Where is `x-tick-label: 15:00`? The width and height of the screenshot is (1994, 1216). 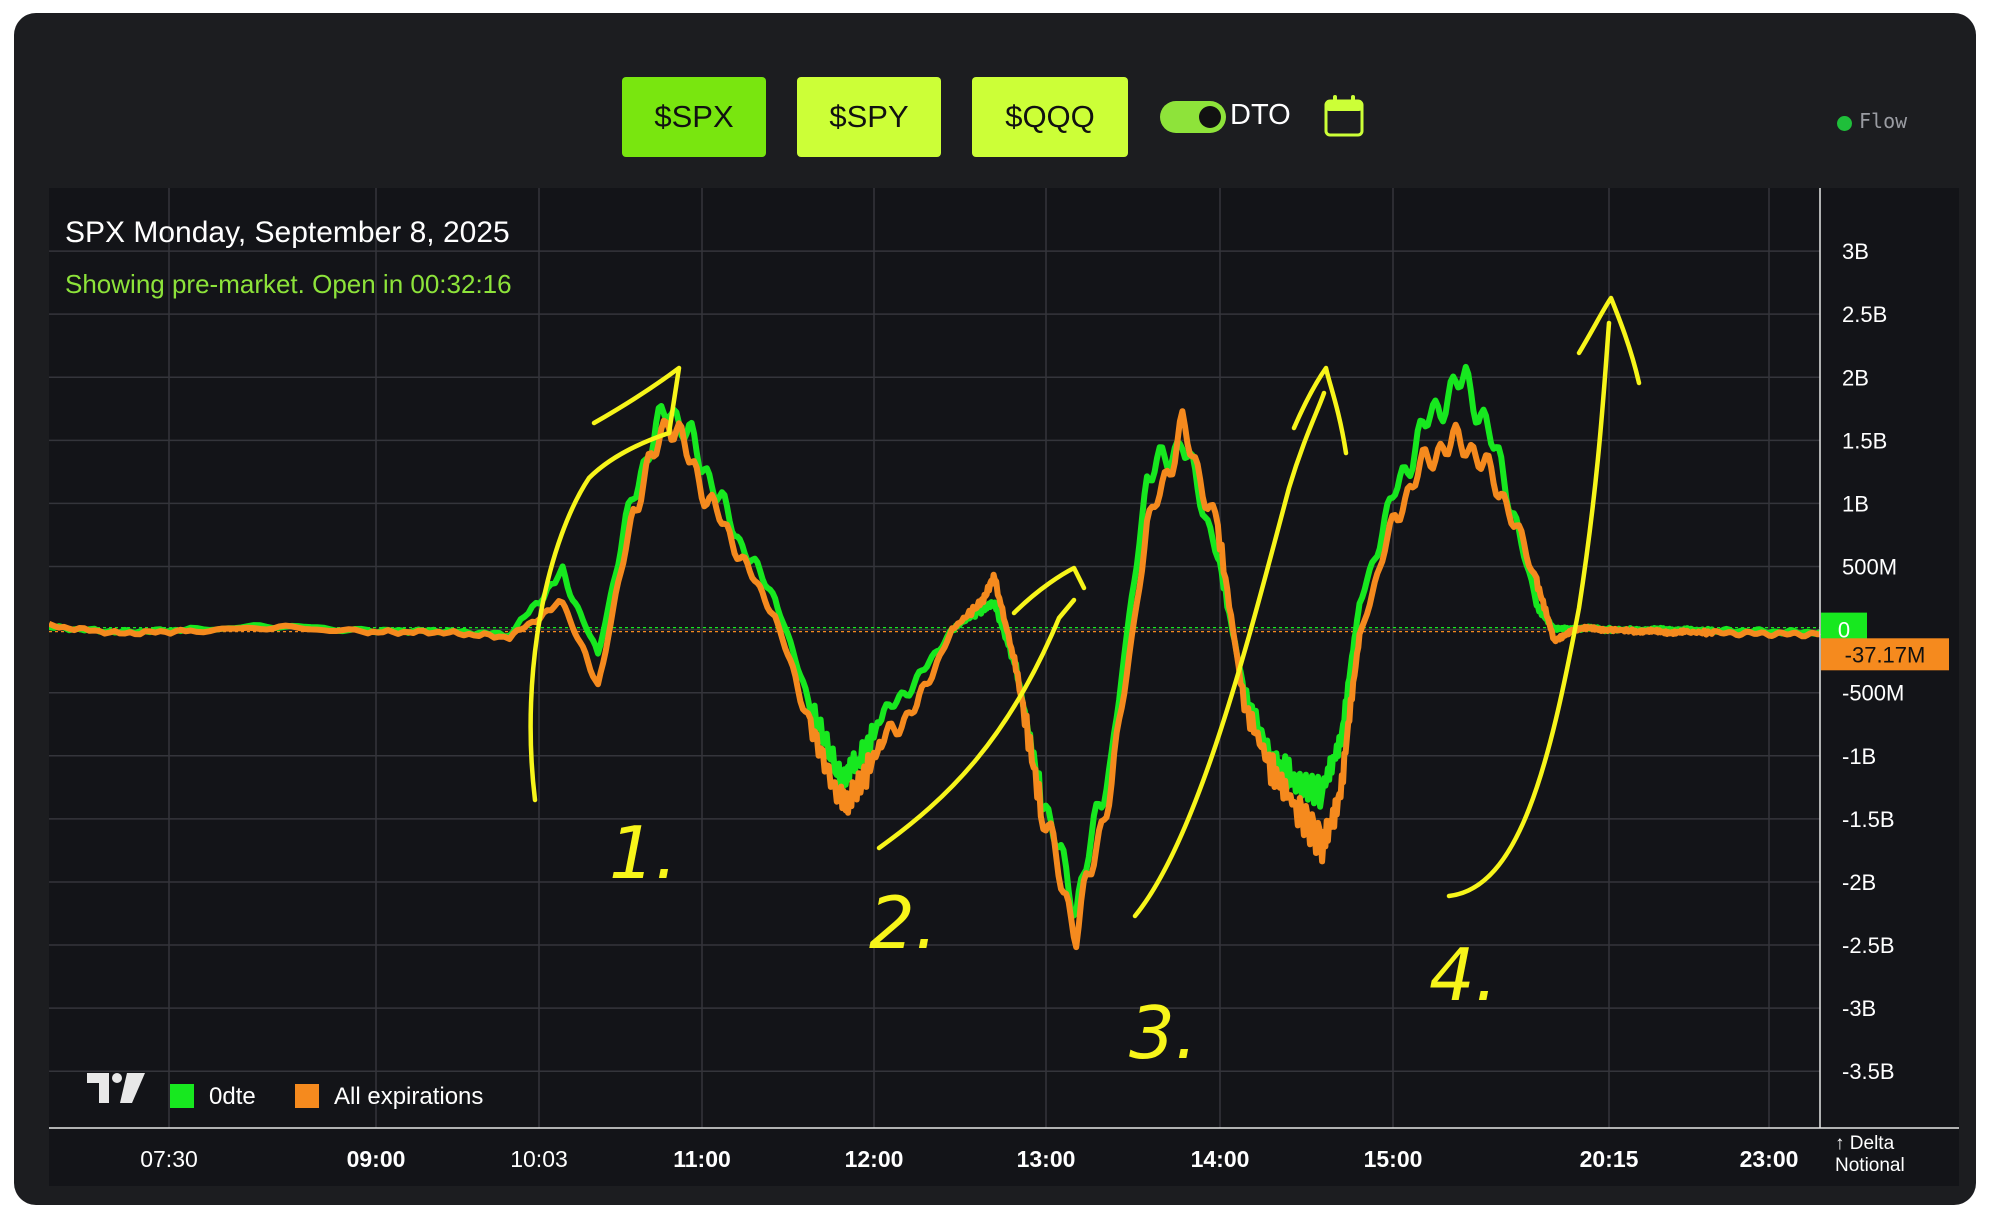 x-tick-label: 15:00 is located at coordinates (1393, 1159).